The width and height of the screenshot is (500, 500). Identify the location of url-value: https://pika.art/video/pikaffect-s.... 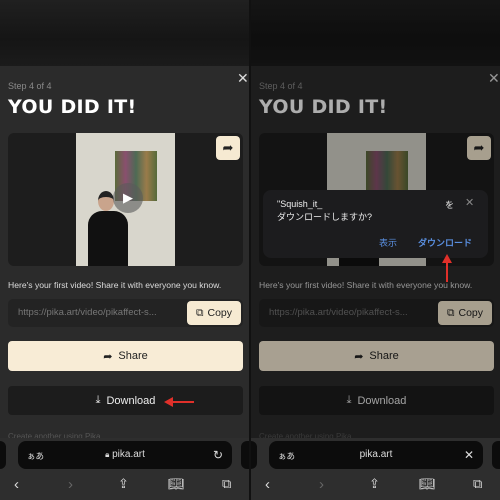
(87, 312).